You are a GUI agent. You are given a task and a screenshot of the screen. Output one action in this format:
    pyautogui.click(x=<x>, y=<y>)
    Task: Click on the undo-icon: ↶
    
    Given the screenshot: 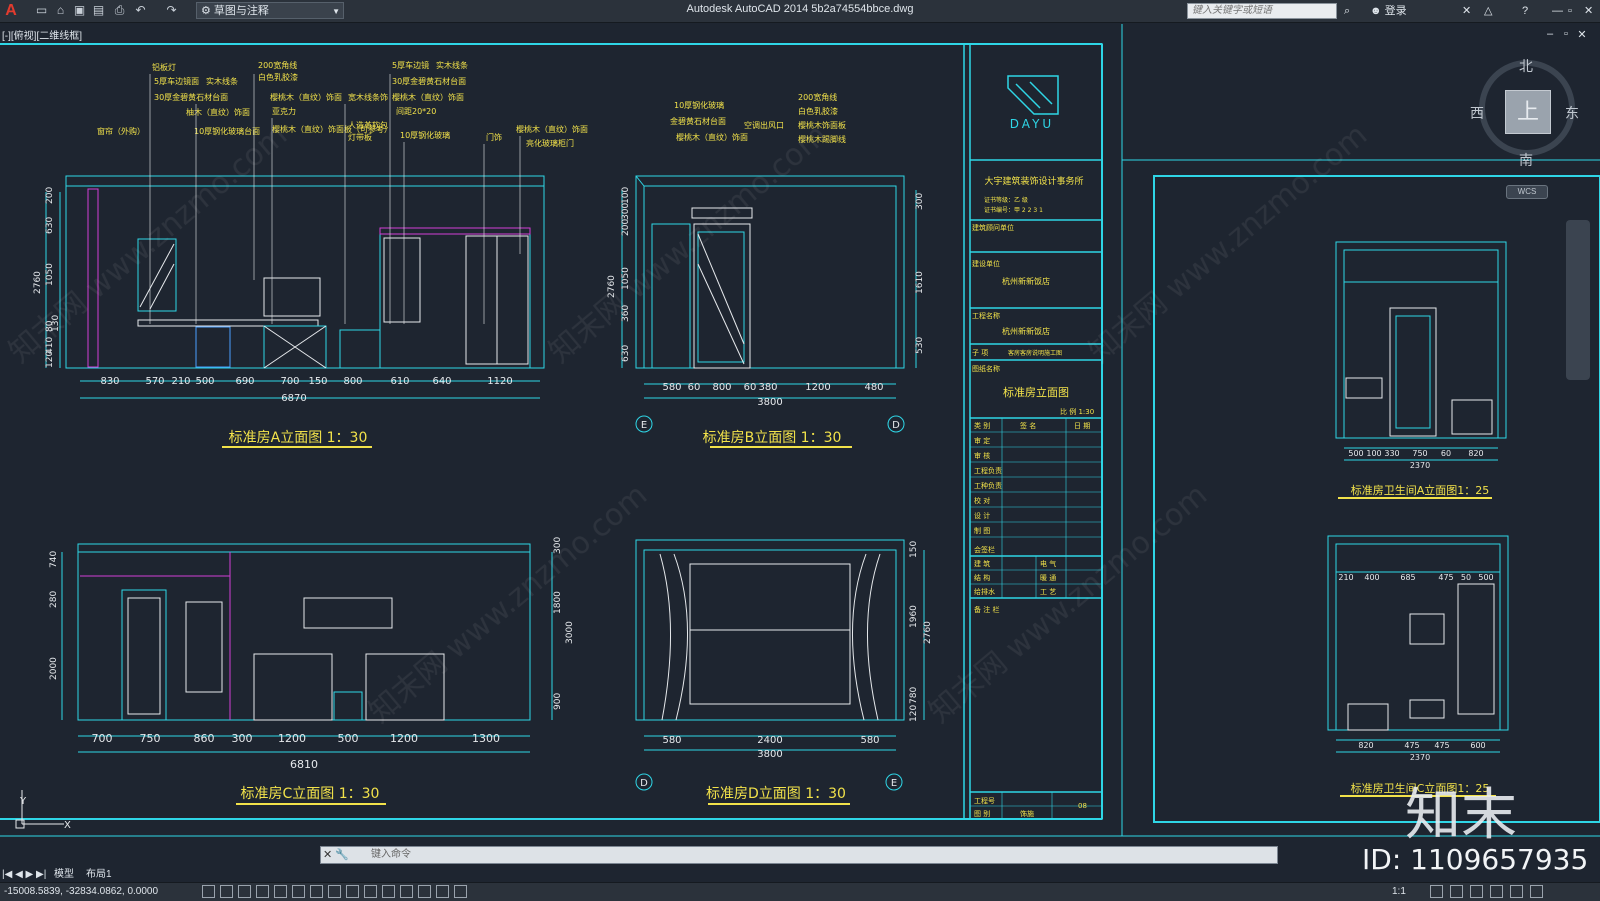 What is the action you would take?
    pyautogui.click(x=140, y=10)
    